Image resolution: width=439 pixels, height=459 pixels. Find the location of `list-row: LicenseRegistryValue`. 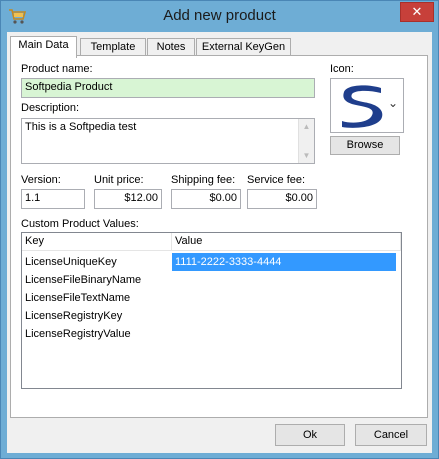

list-row: LicenseRegistryValue is located at coordinates (211, 334).